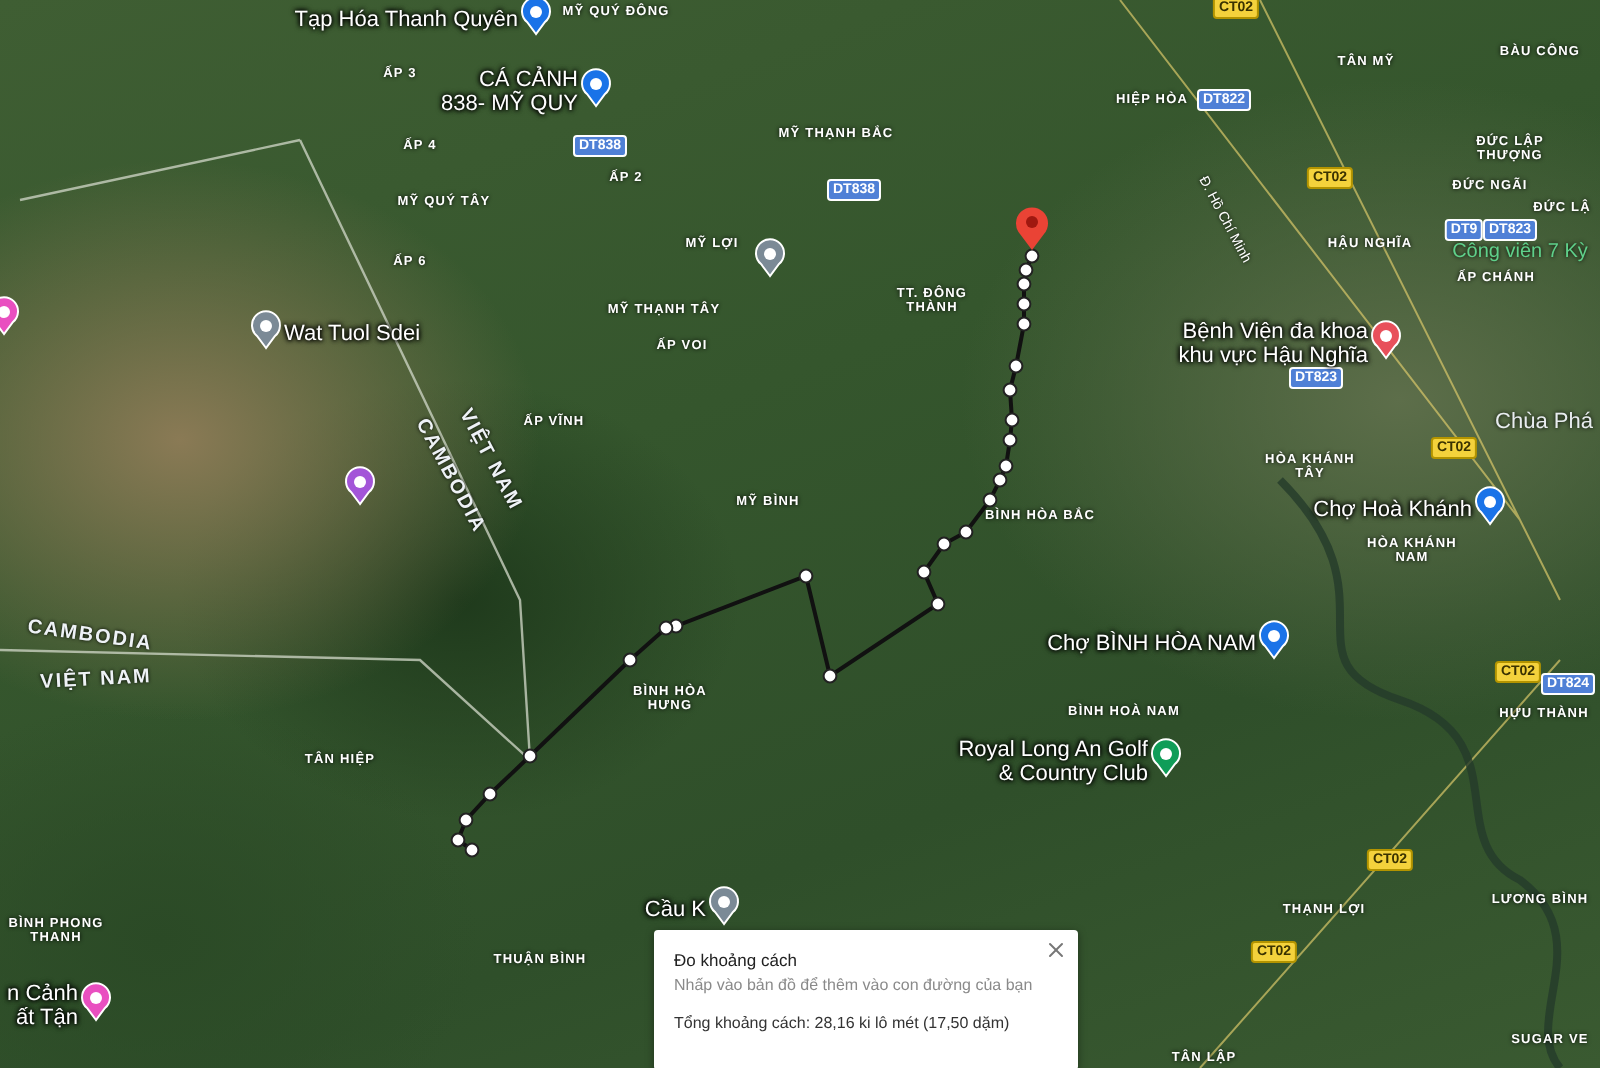 Image resolution: width=1600 pixels, height=1068 pixels. Describe the element at coordinates (96, 680) in the screenshot. I see `border-label: VIỆT NAM` at that location.